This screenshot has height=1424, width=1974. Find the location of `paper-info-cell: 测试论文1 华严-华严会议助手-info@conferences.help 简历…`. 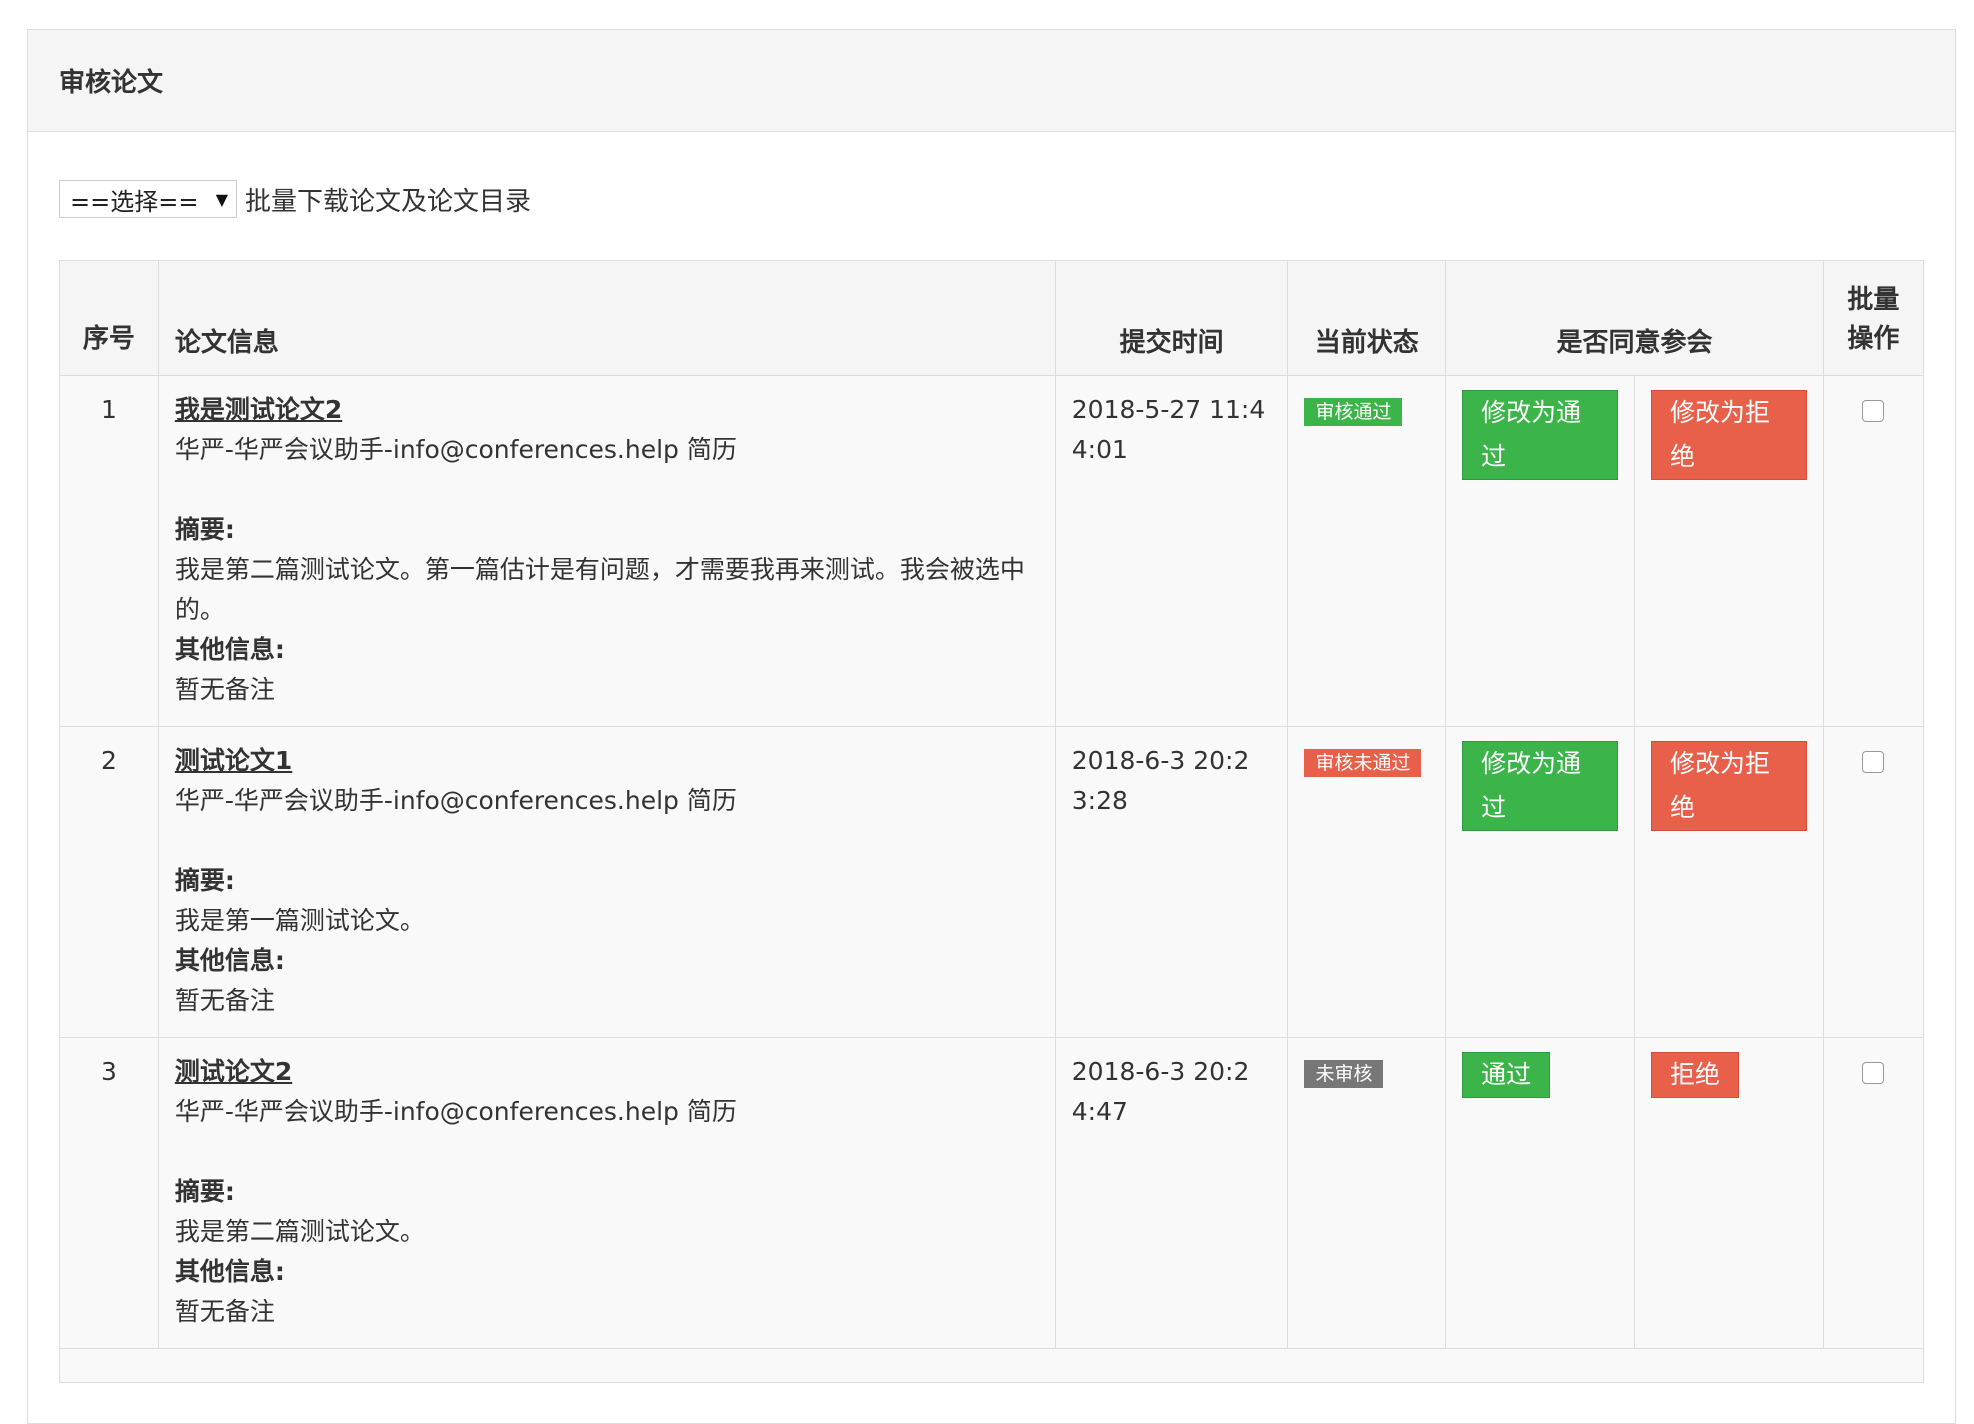

paper-info-cell: 测试论文1 华严-华严会议助手-info@conferences.help 简历… is located at coordinates (606, 882).